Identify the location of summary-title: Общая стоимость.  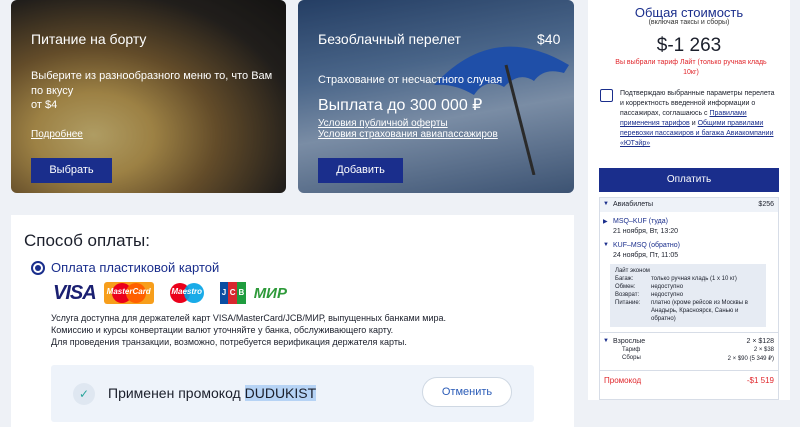
(689, 12).